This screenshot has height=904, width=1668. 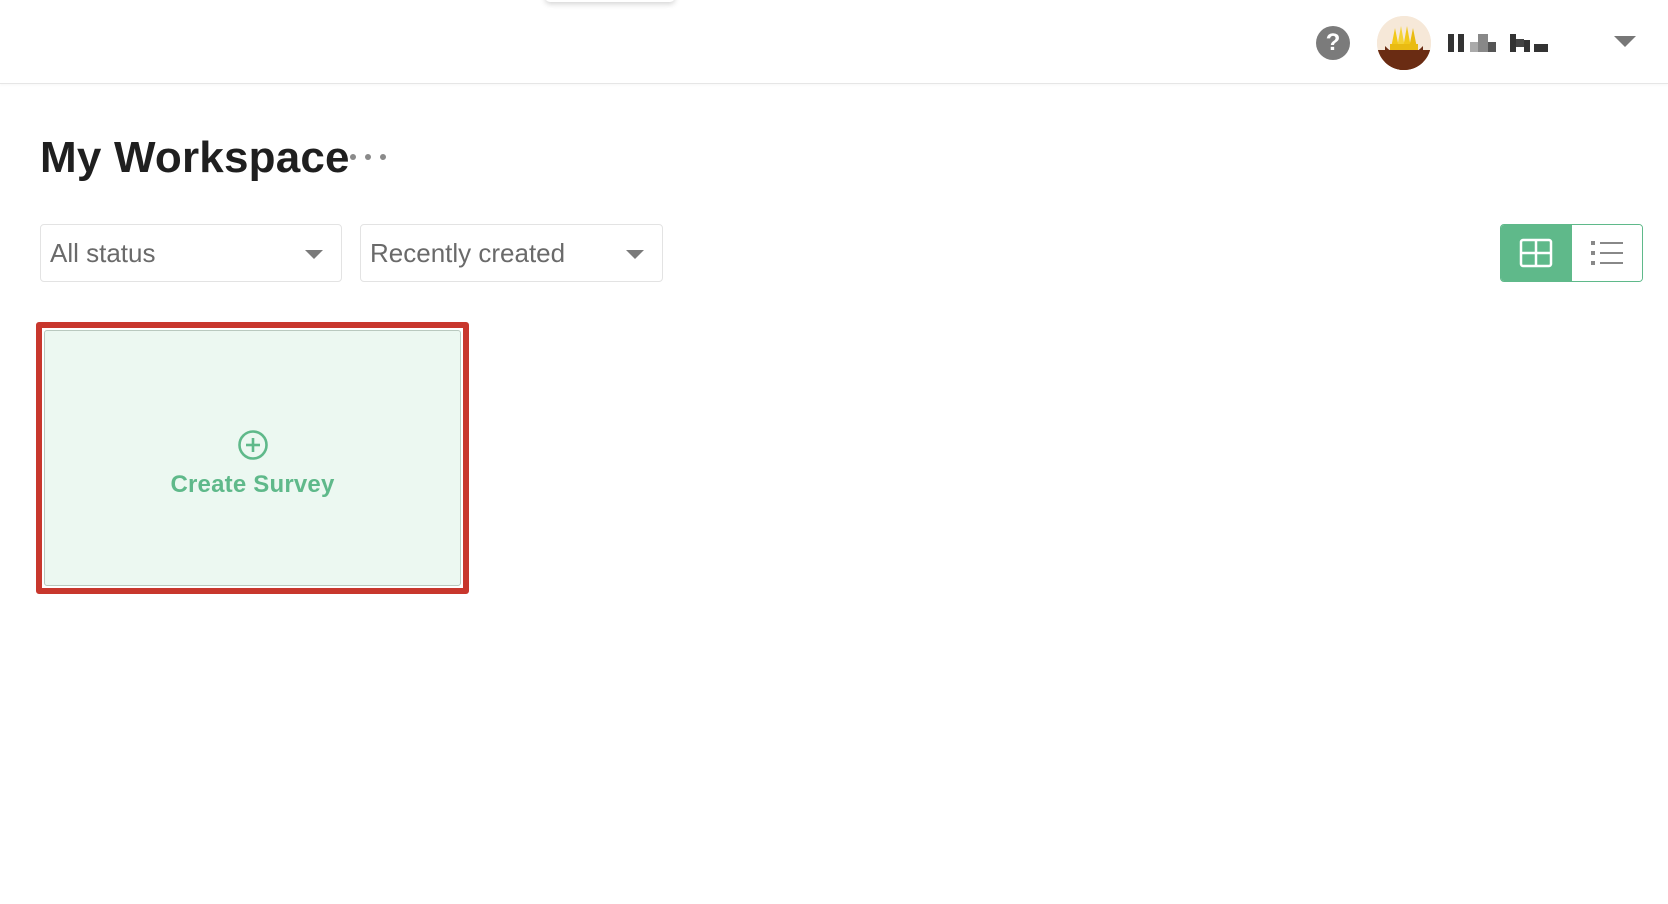 What do you see at coordinates (1625, 41) in the screenshot?
I see `chevron-down-icon` at bounding box center [1625, 41].